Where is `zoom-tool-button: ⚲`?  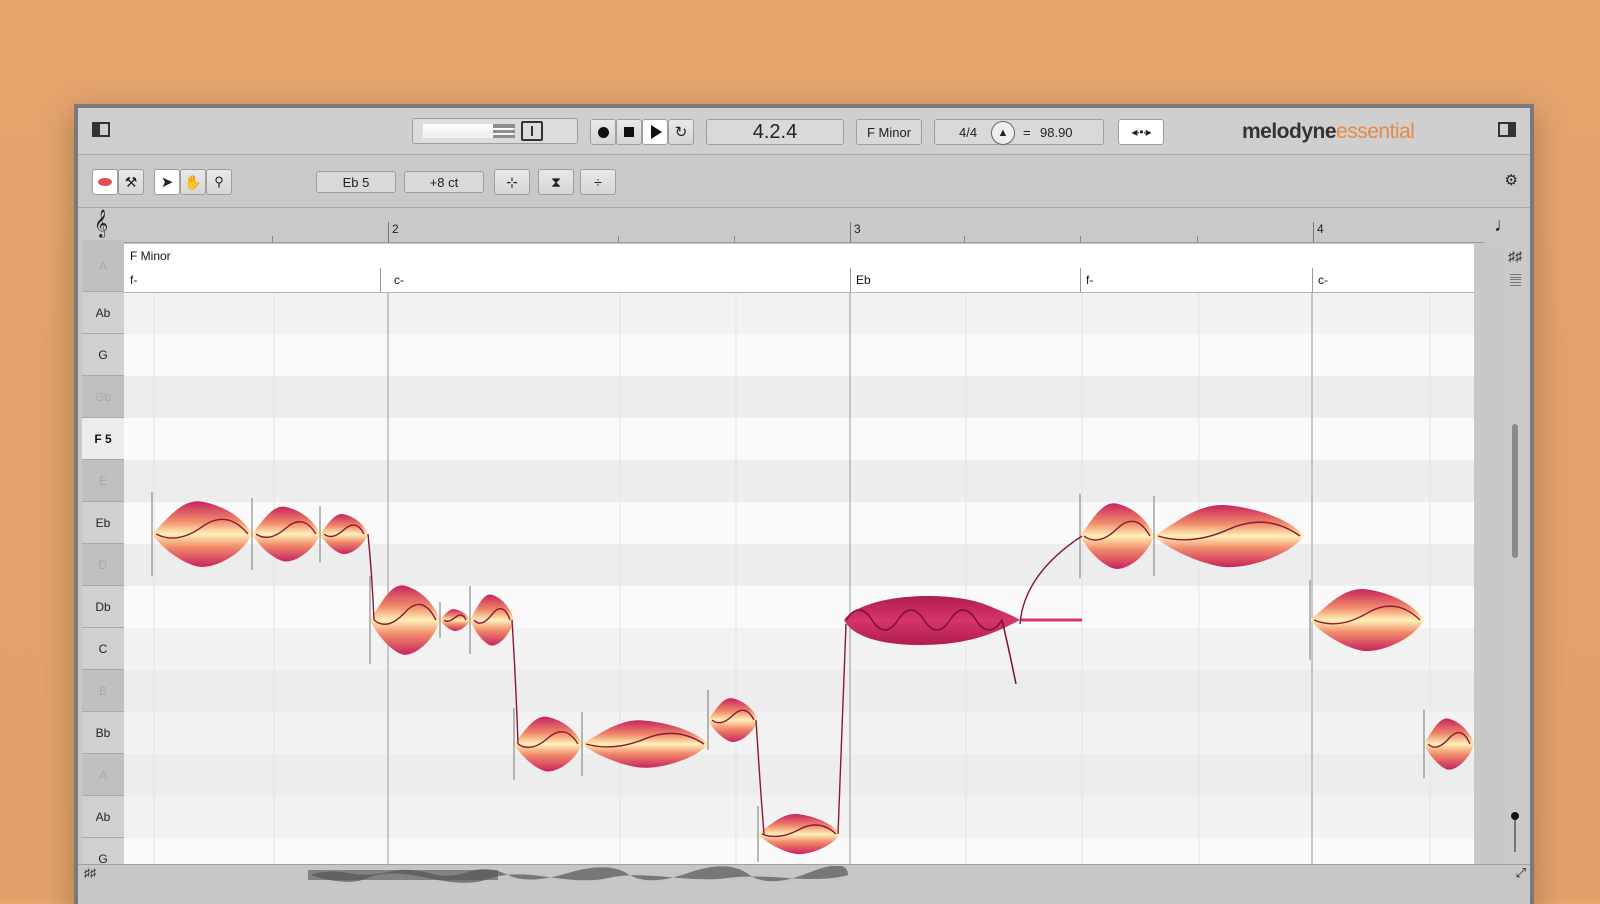 zoom-tool-button: ⚲ is located at coordinates (219, 182).